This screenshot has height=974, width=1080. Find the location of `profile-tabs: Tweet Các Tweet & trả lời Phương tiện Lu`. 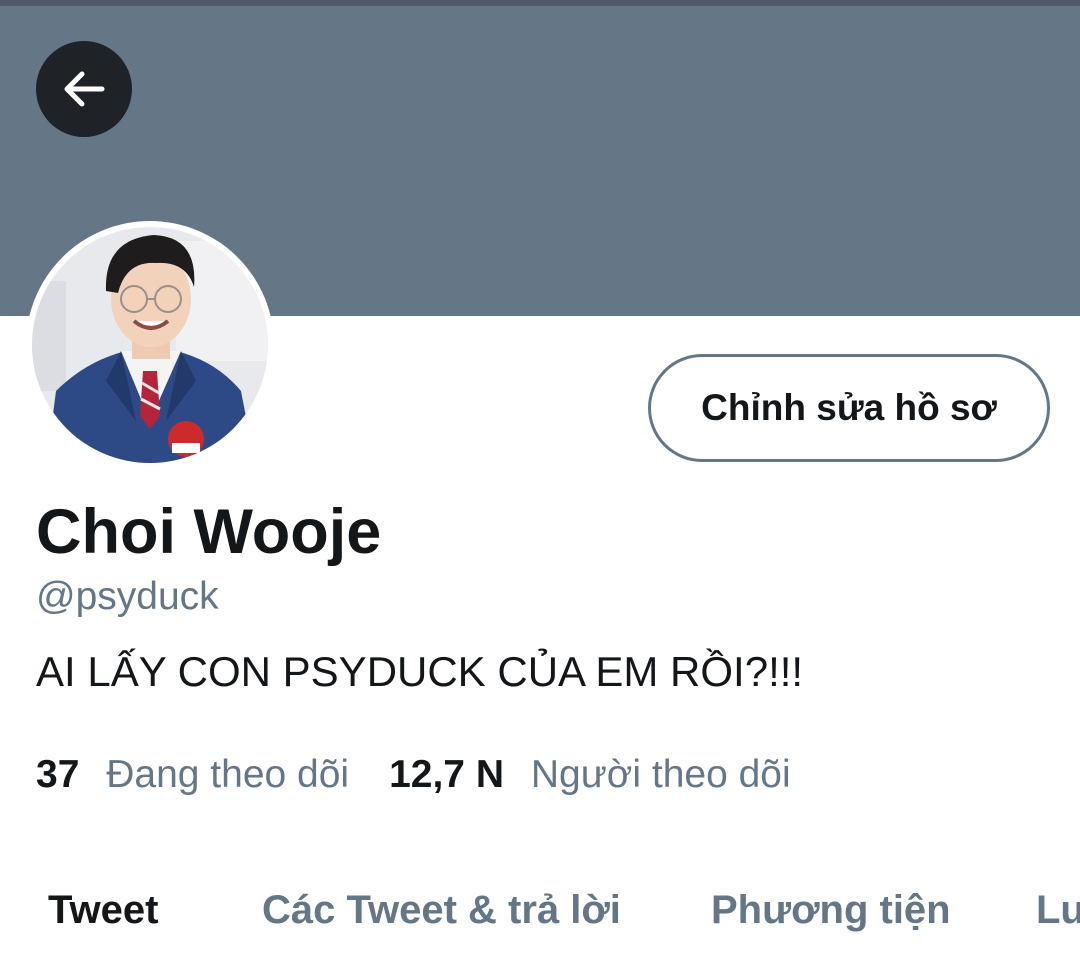

profile-tabs: Tweet Các Tweet & trả lời Phương tiện Lu is located at coordinates (540, 923).